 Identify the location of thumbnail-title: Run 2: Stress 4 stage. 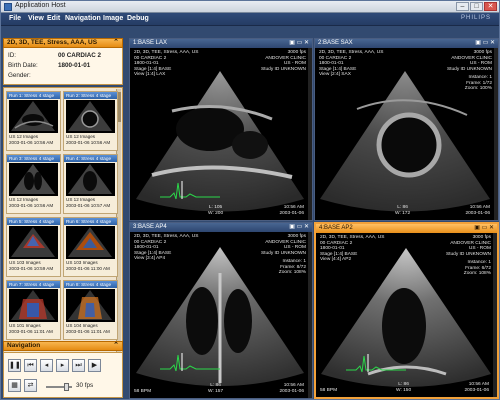
(90, 95).